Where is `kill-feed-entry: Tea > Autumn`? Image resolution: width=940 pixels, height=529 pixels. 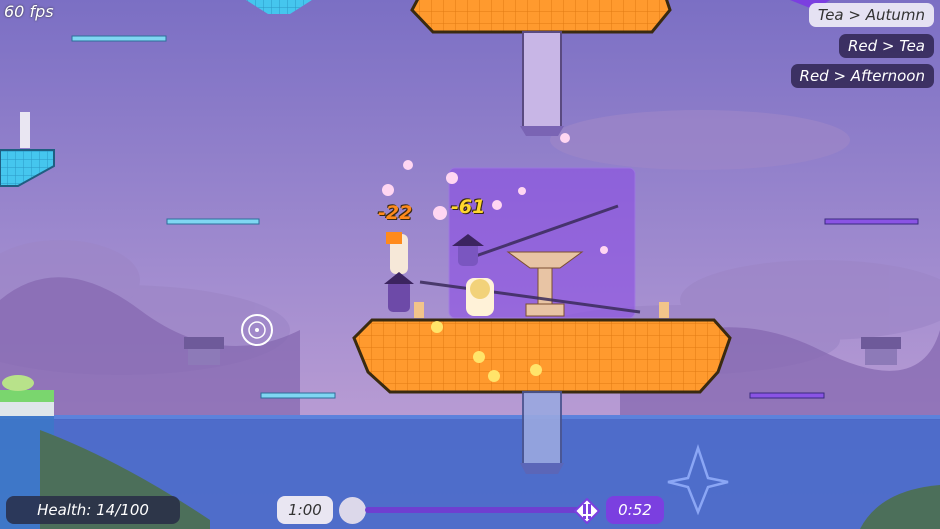
kill-feed-entry: Tea > Autumn is located at coordinates (871, 15).